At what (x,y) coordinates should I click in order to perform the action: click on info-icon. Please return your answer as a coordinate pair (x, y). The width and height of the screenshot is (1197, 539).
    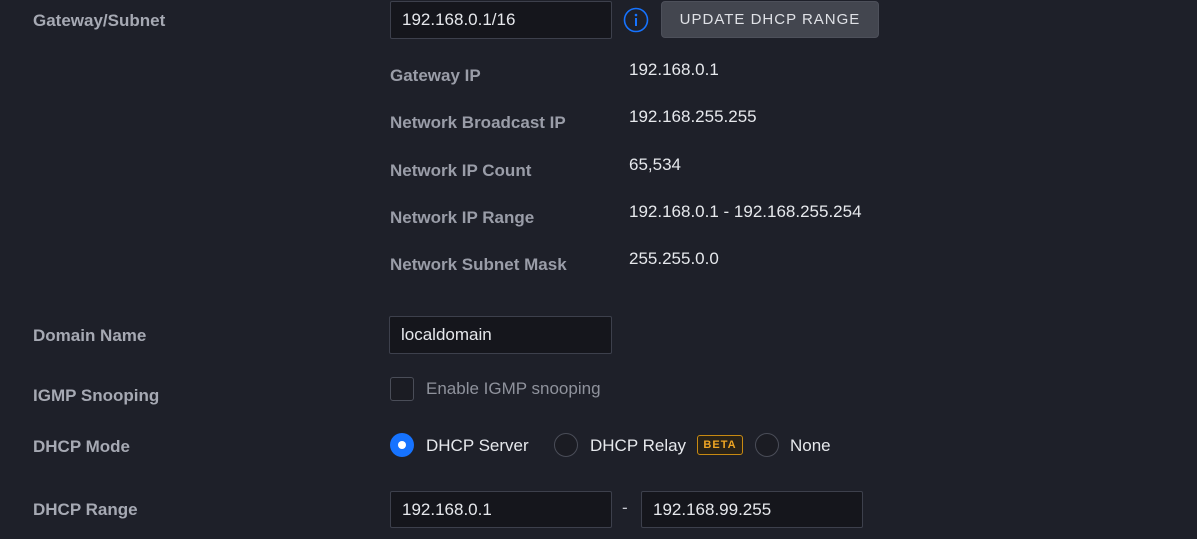
    Looking at the image, I should click on (636, 20).